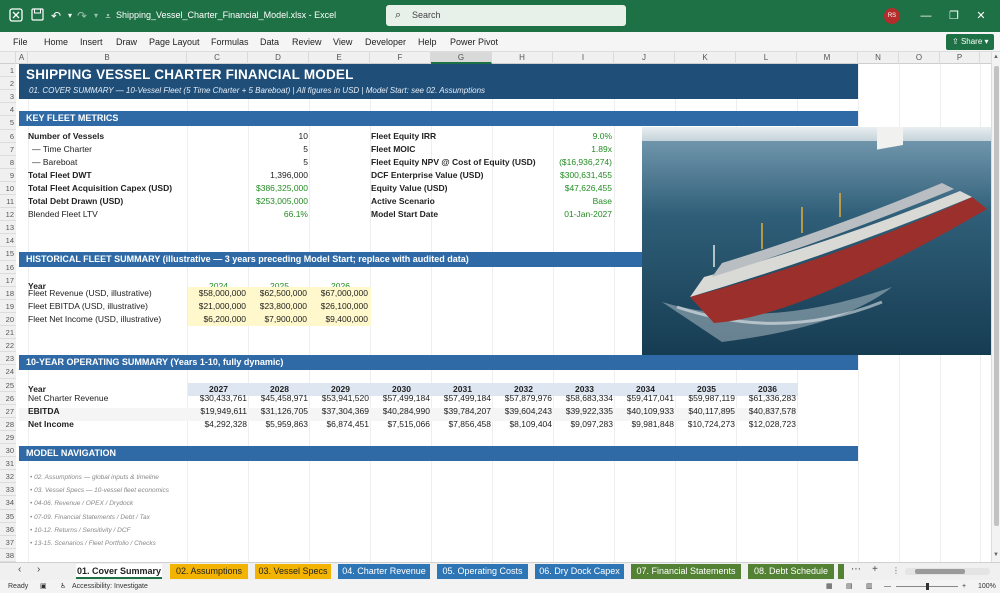 This screenshot has height=593, width=1000. What do you see at coordinates (80, 530) in the screenshot?
I see `navigation-link: • 10-12. Returns / Sensitivity / DCF` at bounding box center [80, 530].